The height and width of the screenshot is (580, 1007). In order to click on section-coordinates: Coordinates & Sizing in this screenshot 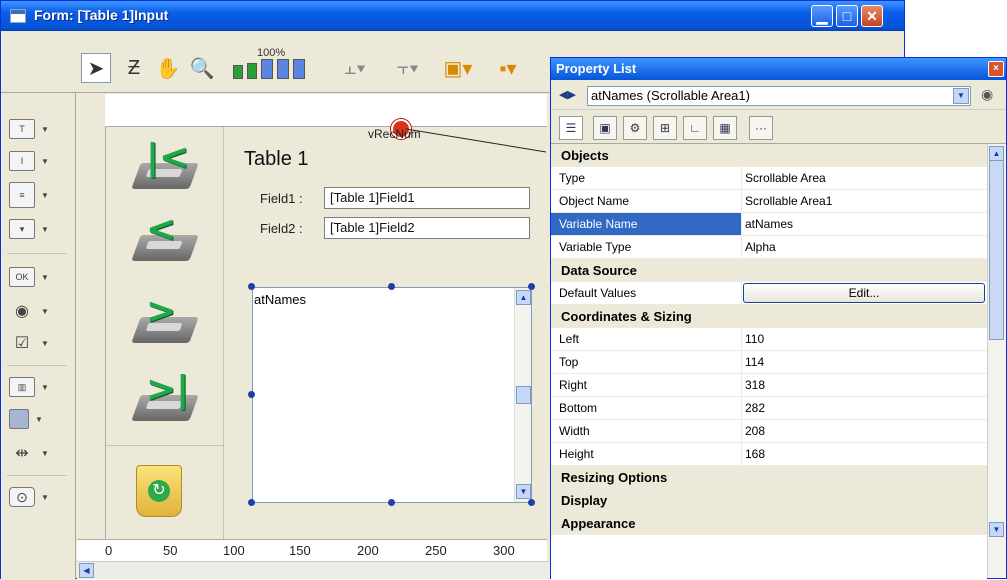, I will do `click(769, 316)`.